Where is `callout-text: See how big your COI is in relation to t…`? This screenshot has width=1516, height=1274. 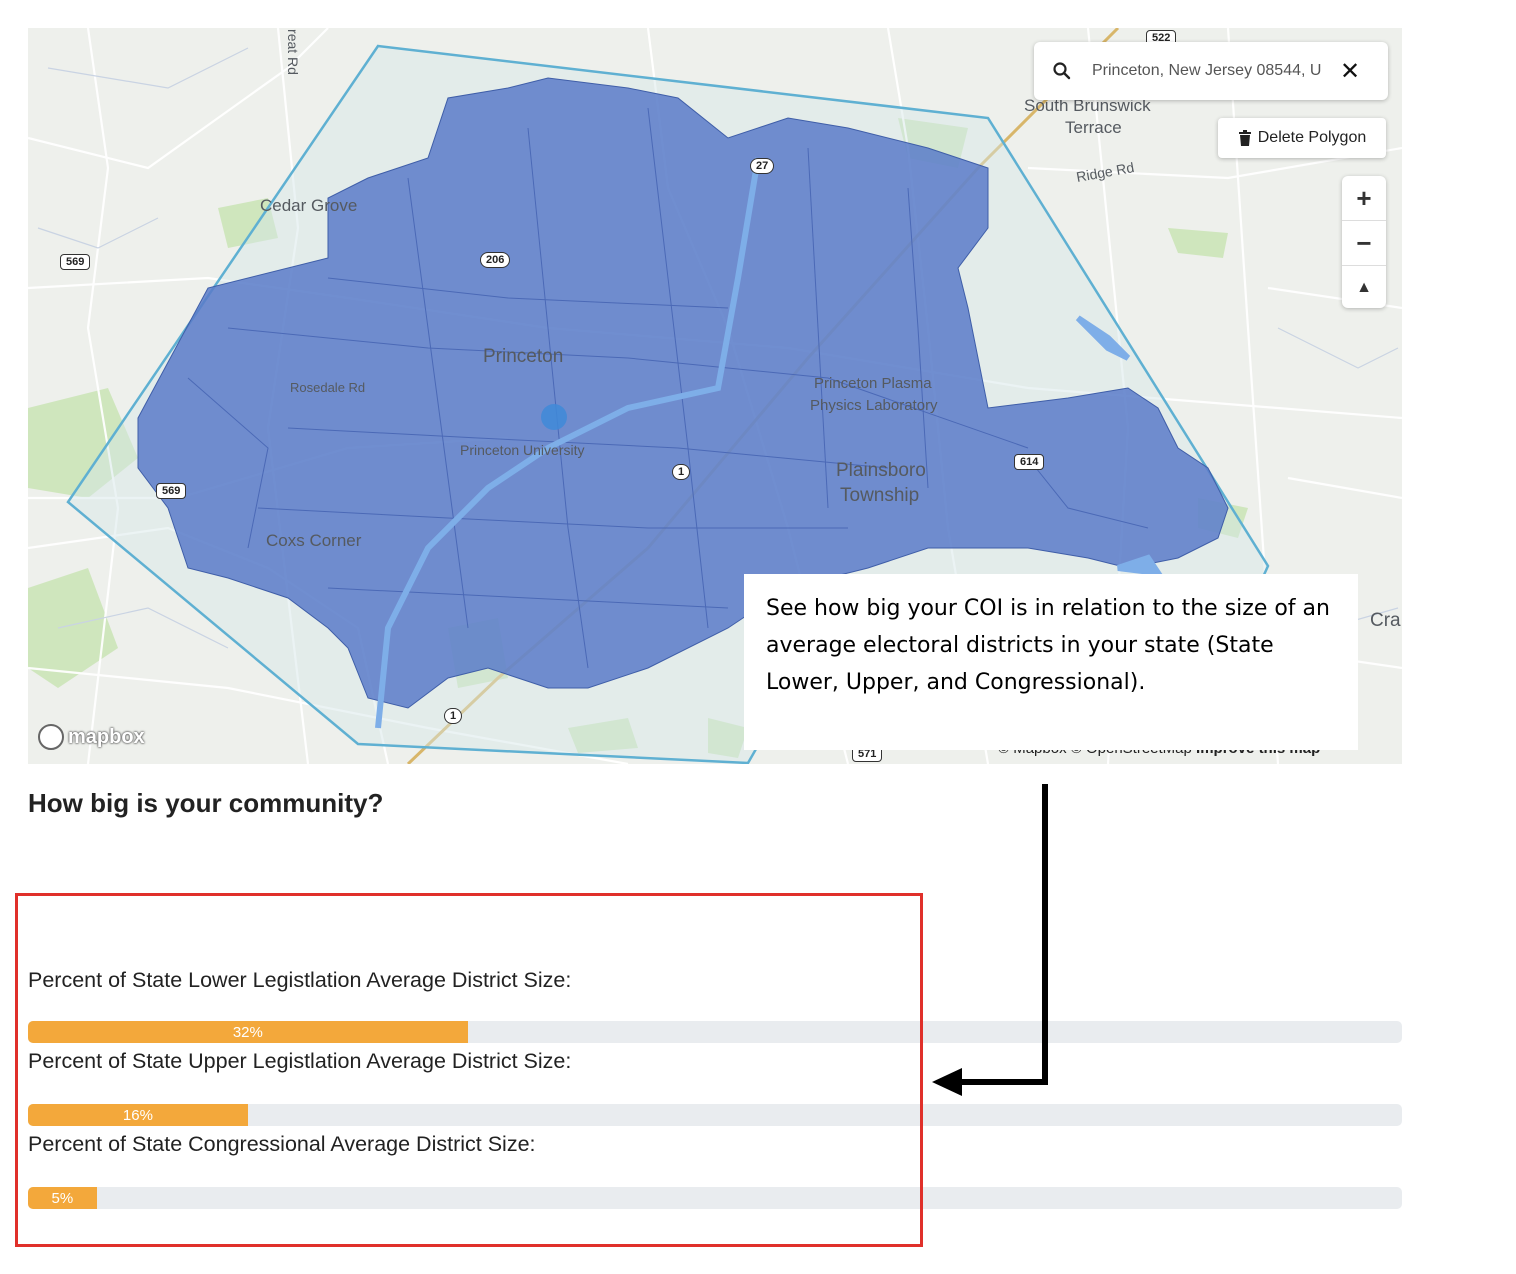 callout-text: See how big your COI is in relation to t… is located at coordinates (1048, 645).